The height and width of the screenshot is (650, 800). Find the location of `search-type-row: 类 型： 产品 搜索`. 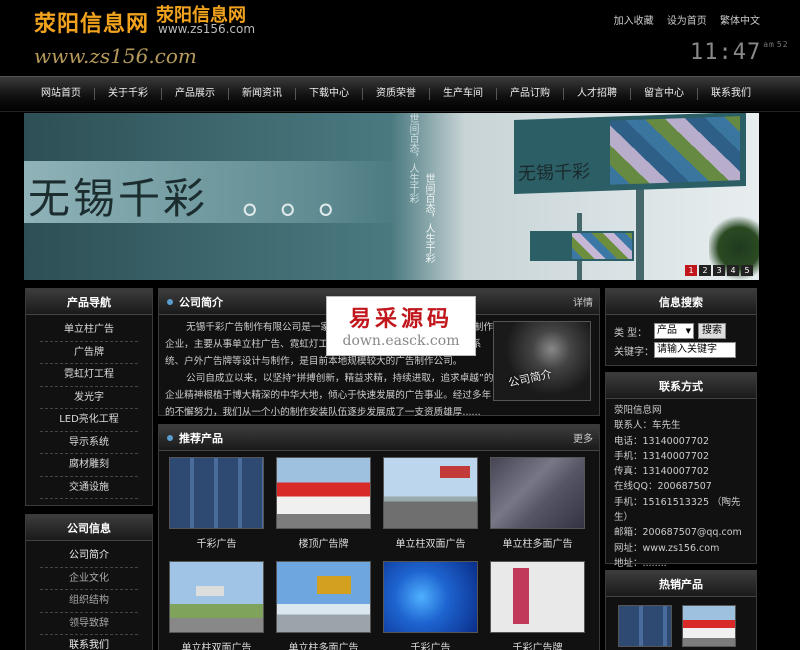

search-type-row: 类 型： 产品 搜索 is located at coordinates (685, 331).